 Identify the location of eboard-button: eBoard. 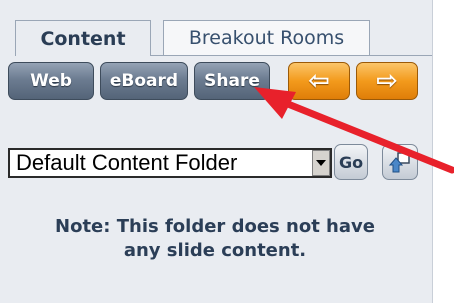
(144, 81).